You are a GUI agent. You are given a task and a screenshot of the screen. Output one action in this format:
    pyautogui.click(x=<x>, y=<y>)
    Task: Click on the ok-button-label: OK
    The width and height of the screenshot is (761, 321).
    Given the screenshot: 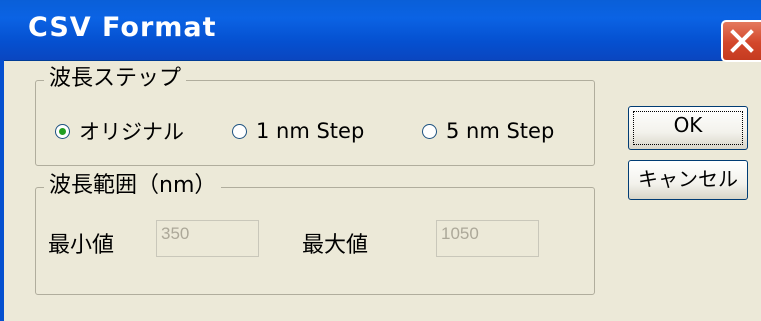 What is the action you would take?
    pyautogui.click(x=688, y=125)
    